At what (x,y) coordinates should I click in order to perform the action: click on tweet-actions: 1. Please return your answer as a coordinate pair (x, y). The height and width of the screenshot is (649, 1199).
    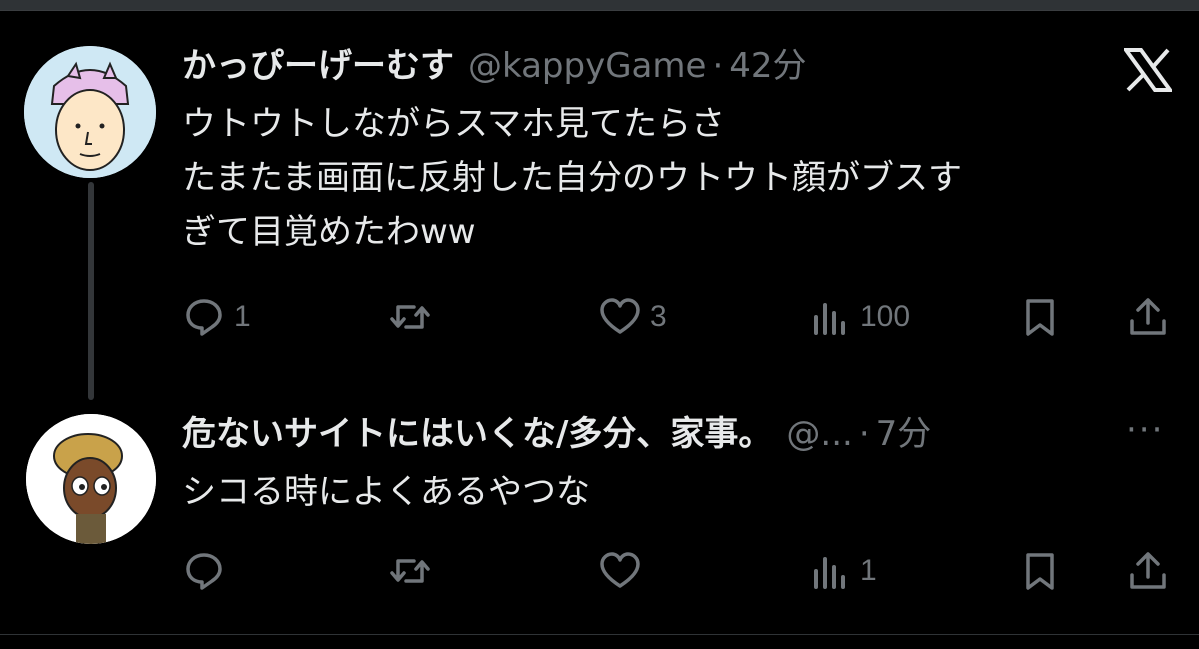
    Looking at the image, I should click on (680, 571).